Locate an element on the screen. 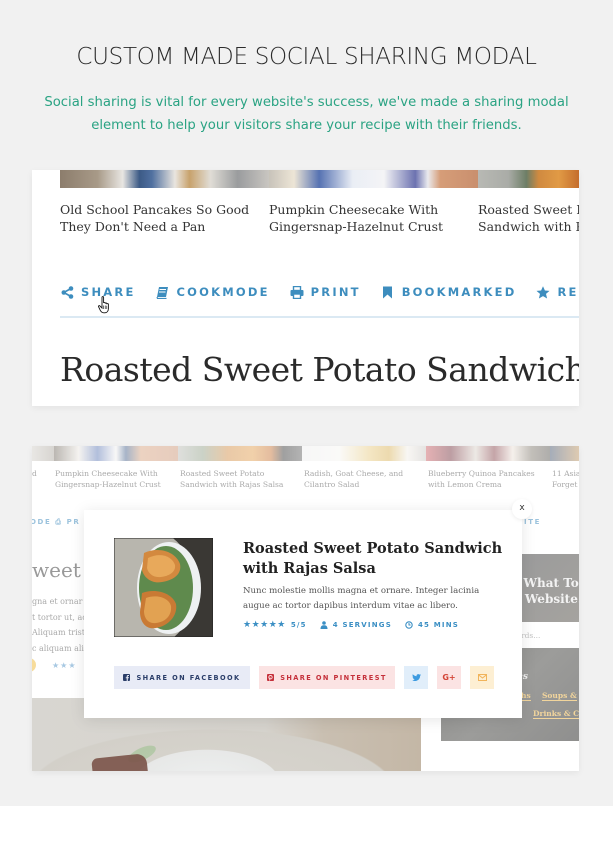 The height and width of the screenshot is (846, 613). rating-value: 5/5 is located at coordinates (298, 625).